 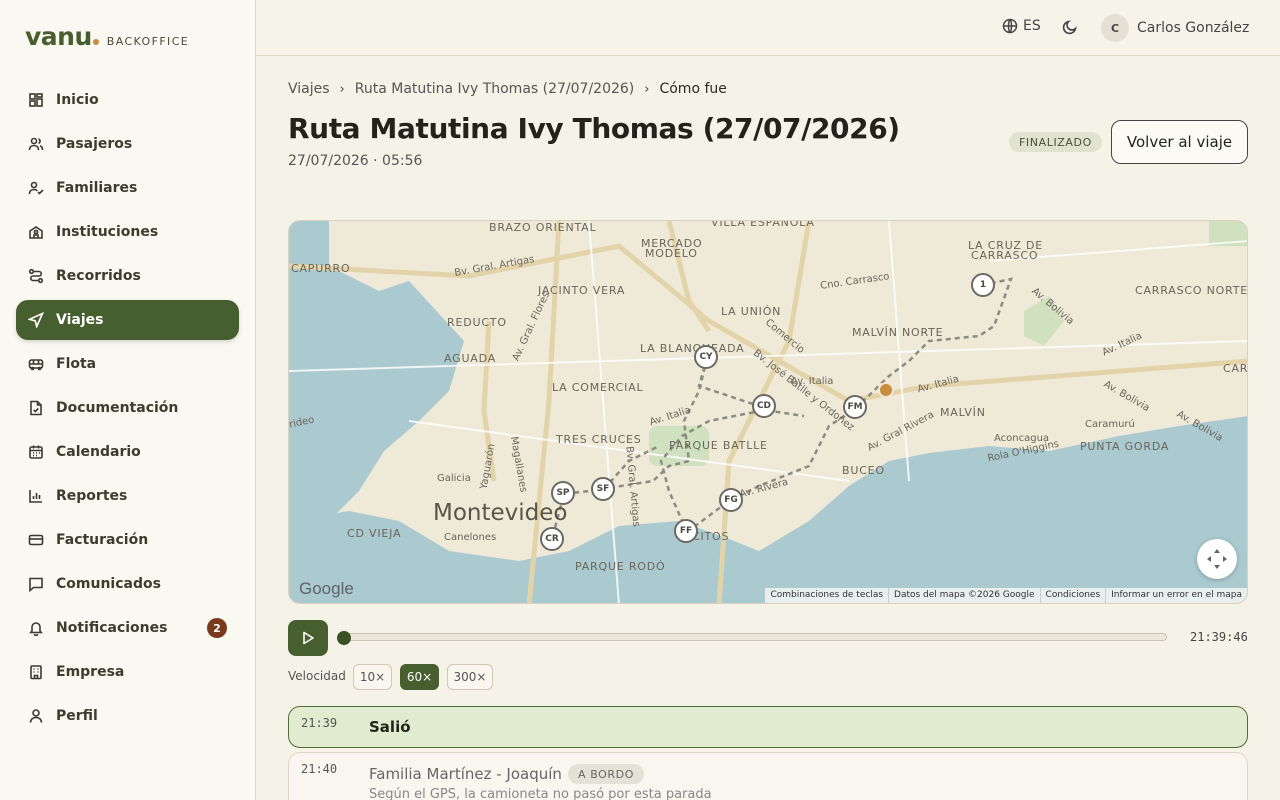 I want to click on neighborhood-label: LA UNIÓN, so click(x=751, y=311).